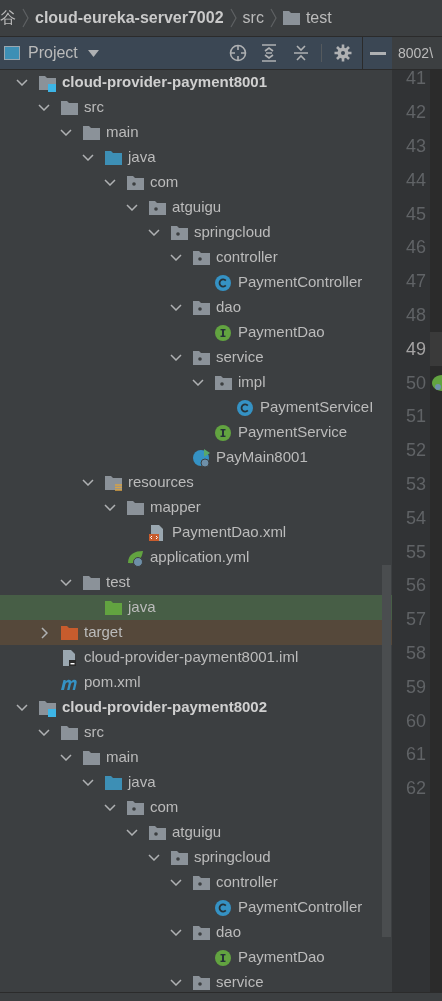 The width and height of the screenshot is (442, 1001). Describe the element at coordinates (196, 607) in the screenshot. I see `tree-row: java` at that location.